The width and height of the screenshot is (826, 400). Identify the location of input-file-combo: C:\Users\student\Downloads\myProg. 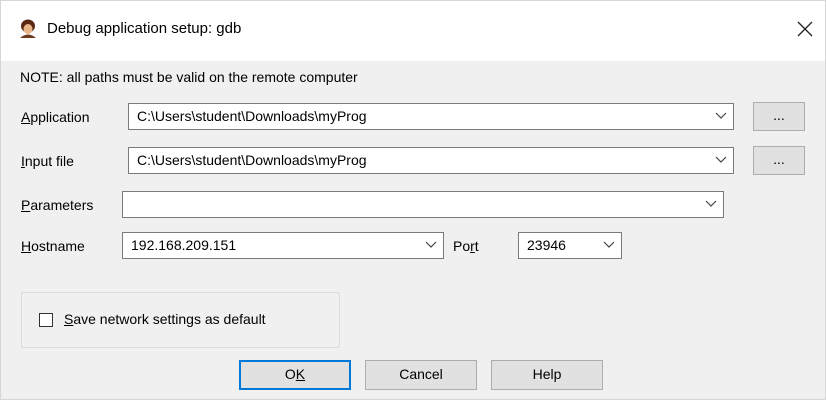
(431, 160).